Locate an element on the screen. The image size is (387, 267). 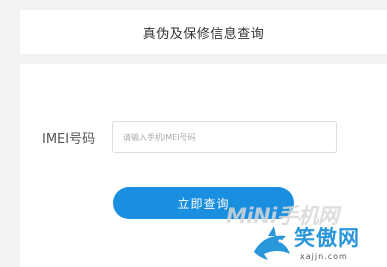
watermark-brand: 笑傲网 is located at coordinates (327, 238).